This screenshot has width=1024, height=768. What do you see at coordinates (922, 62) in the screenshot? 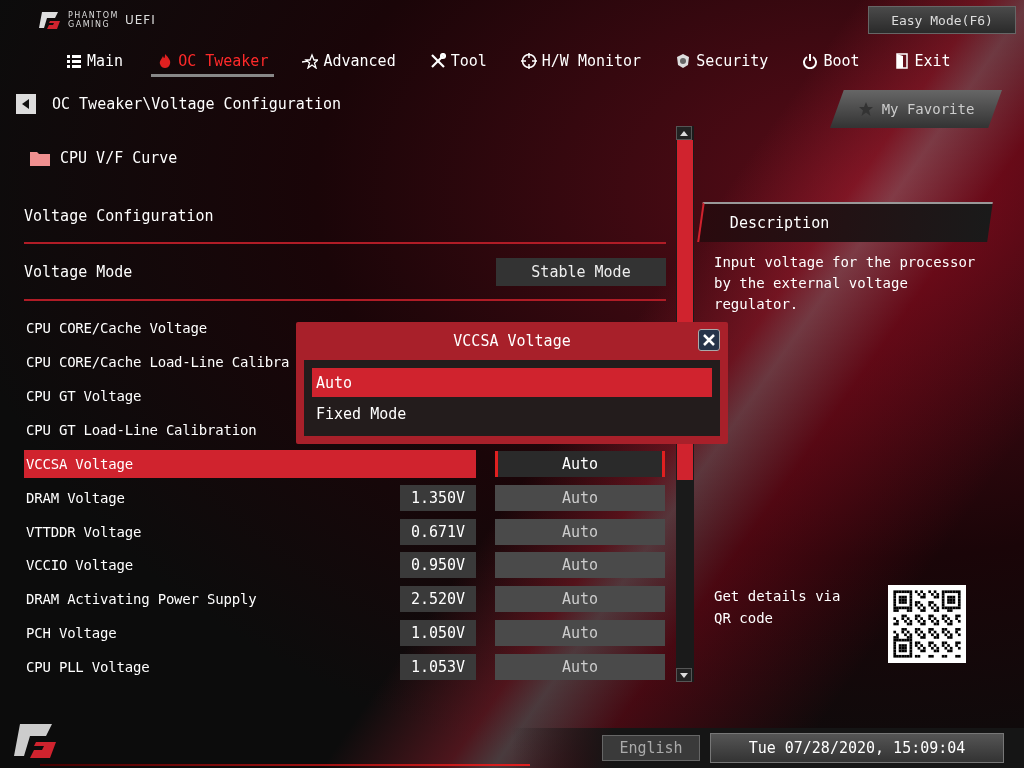
I see `nav-tab: Exit` at bounding box center [922, 62].